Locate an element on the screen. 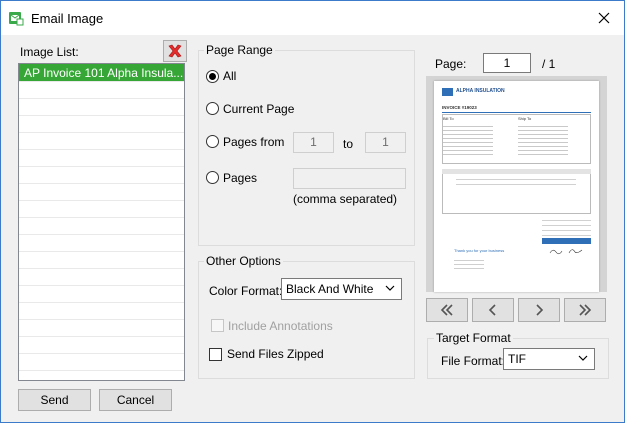 The width and height of the screenshot is (625, 423). other-options-title: Other Options is located at coordinates (243, 261).